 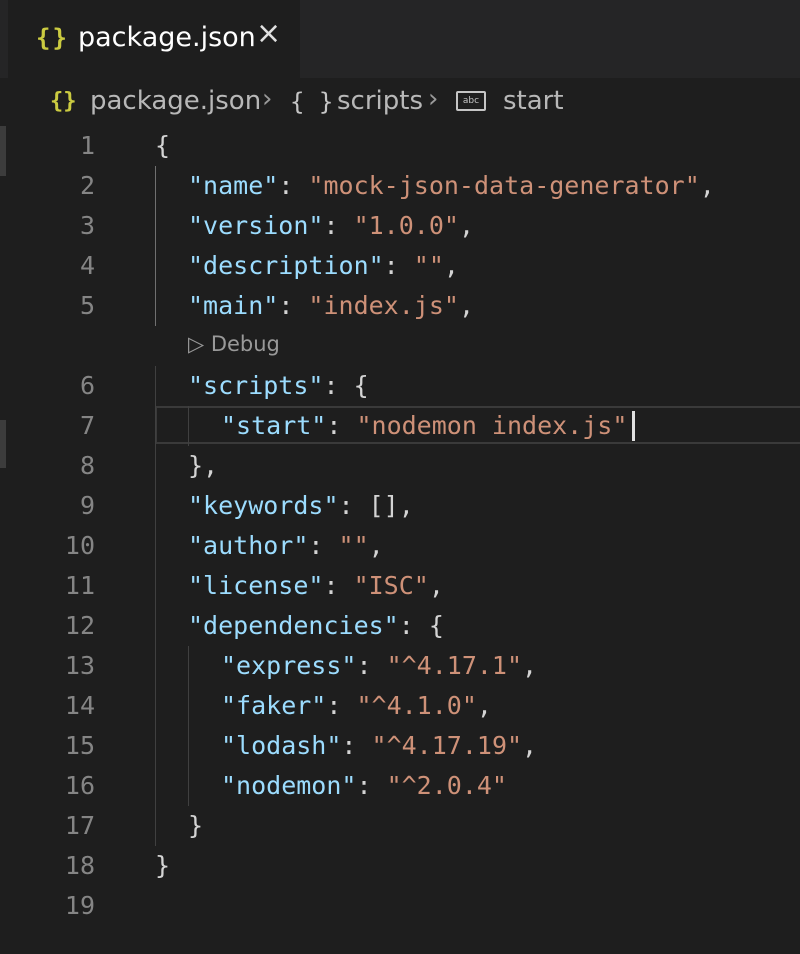 What do you see at coordinates (79, 665) in the screenshot?
I see `line-number: 13` at bounding box center [79, 665].